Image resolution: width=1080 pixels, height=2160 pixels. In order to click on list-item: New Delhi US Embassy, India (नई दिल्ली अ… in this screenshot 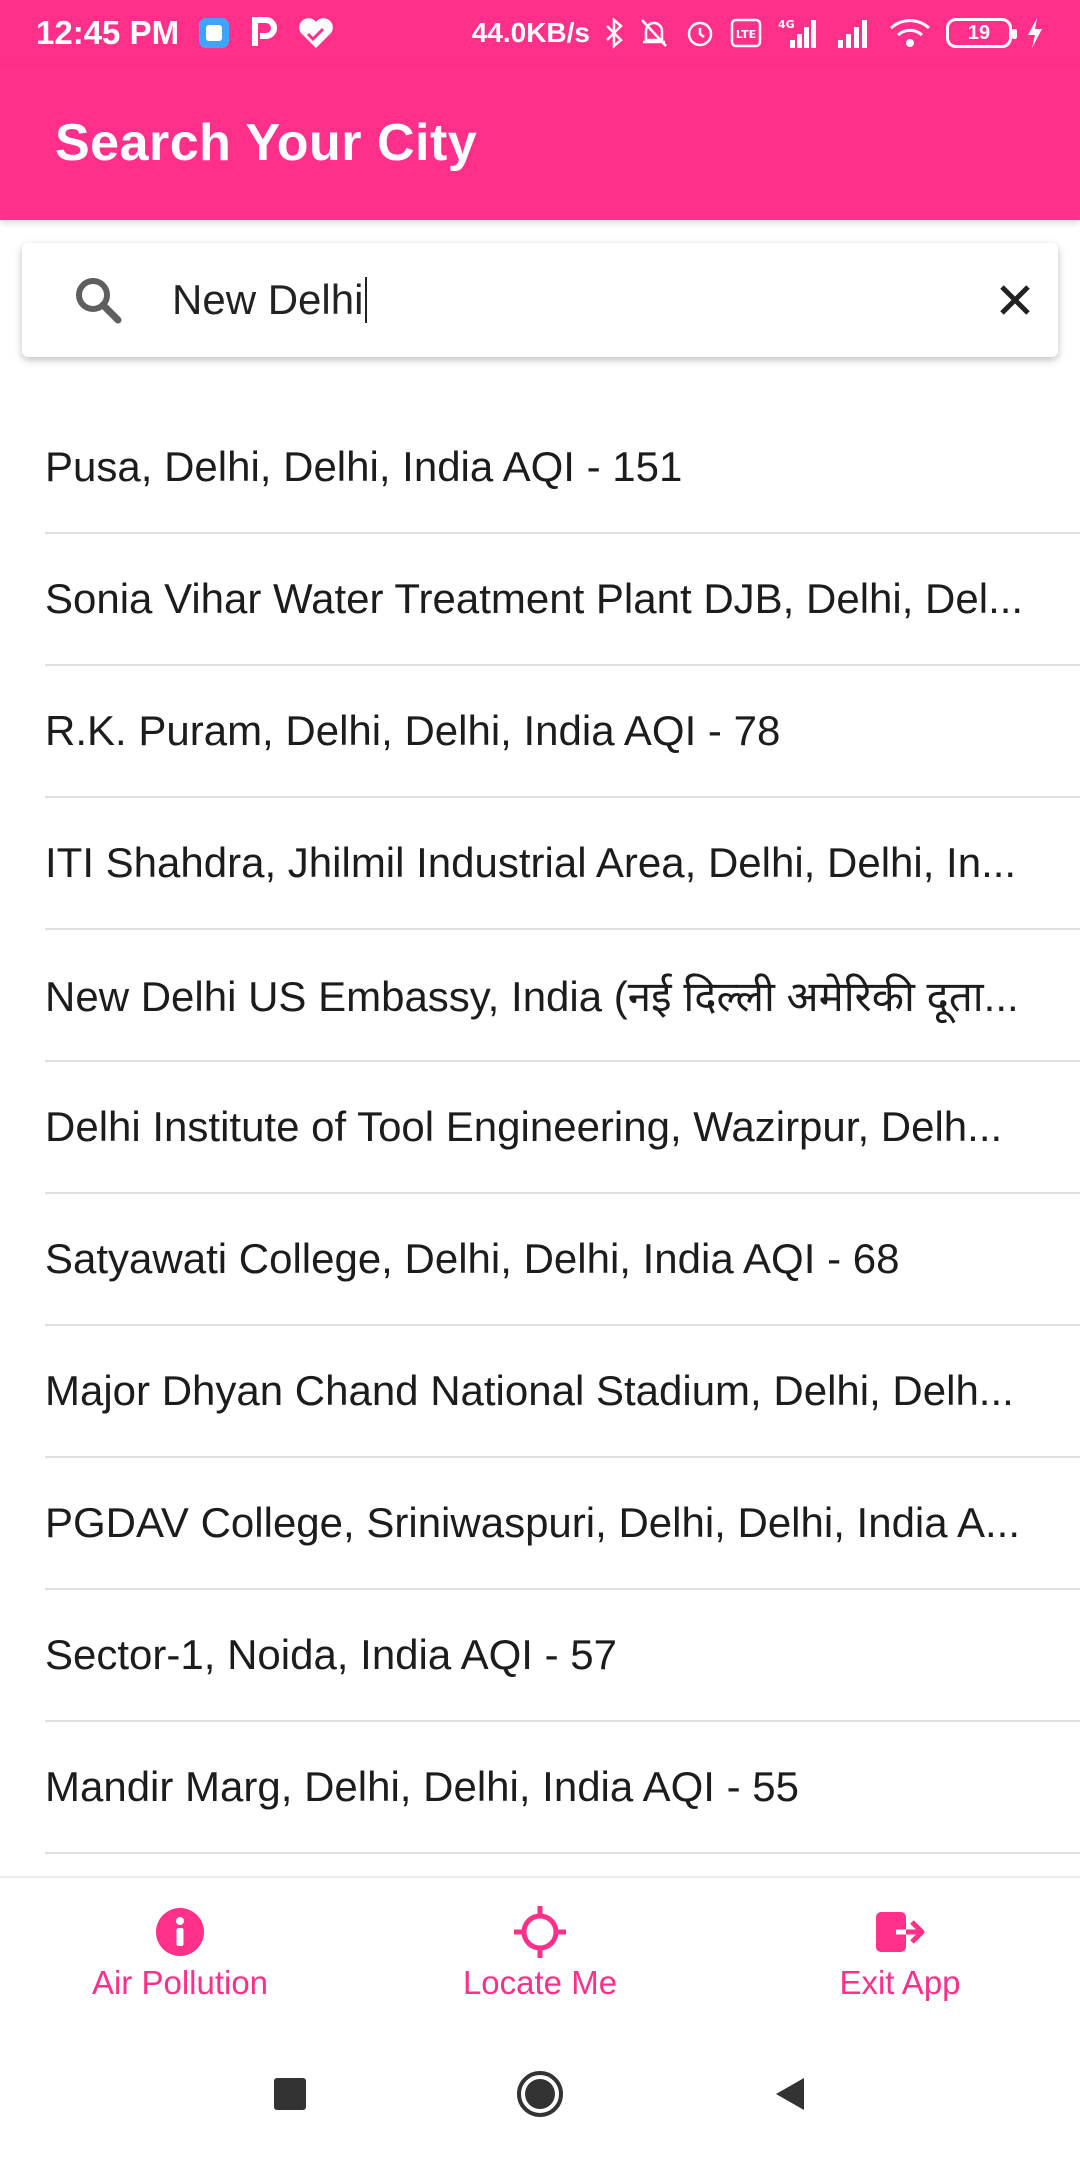, I will do `click(562, 996)`.